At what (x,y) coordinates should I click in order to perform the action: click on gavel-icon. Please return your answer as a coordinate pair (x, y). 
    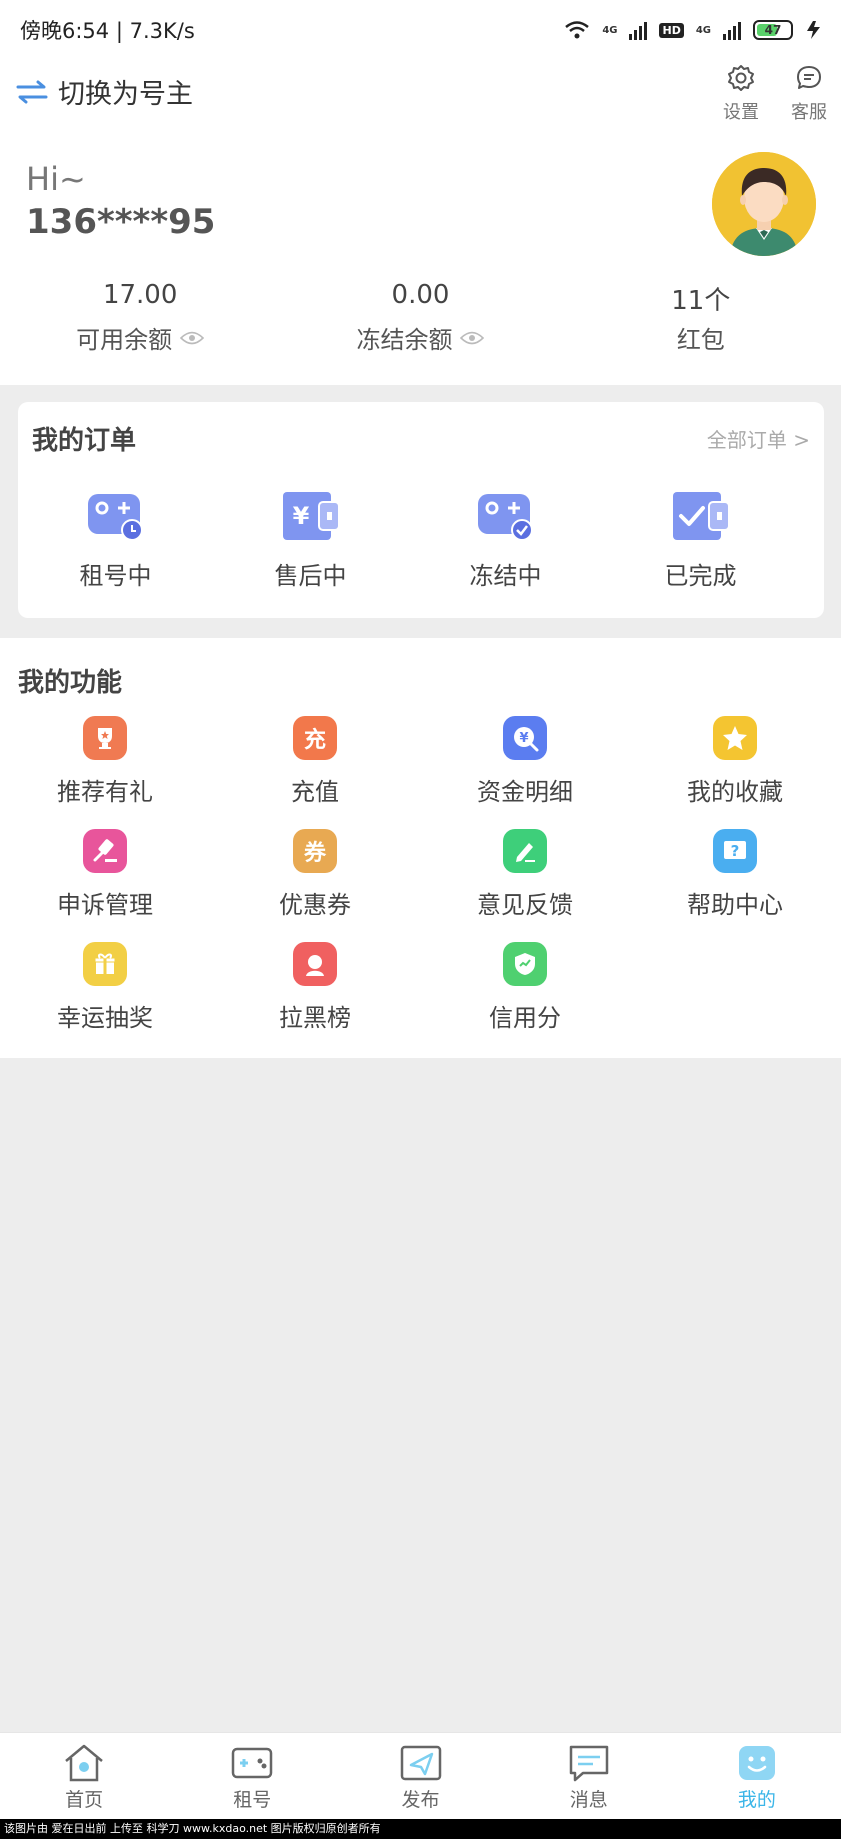
    Looking at the image, I should click on (105, 851).